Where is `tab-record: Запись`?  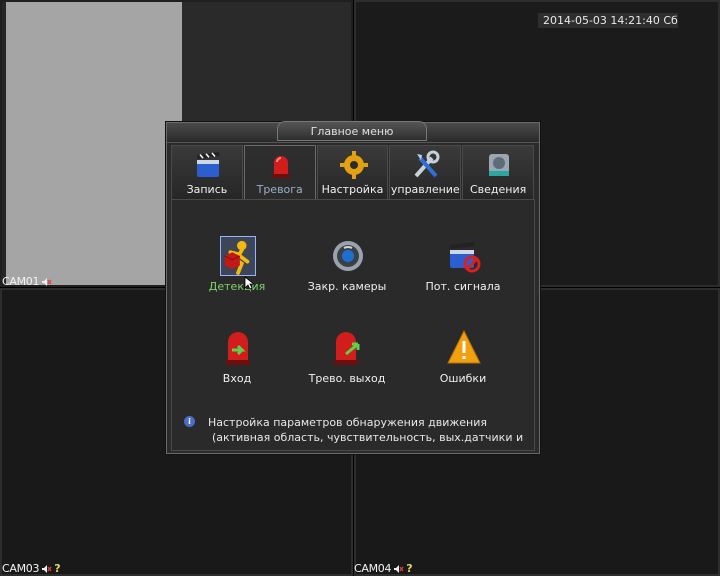 tab-record: Запись is located at coordinates (207, 172).